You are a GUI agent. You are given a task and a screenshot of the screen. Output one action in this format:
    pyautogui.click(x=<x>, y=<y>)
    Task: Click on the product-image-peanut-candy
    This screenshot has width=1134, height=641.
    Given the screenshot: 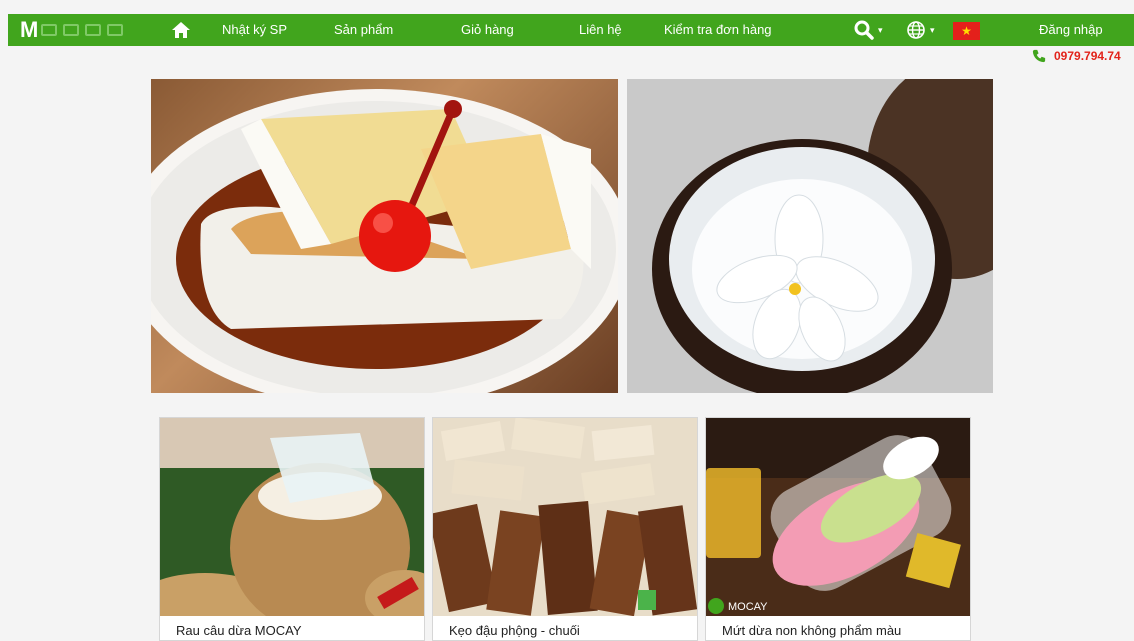 What is the action you would take?
    pyautogui.click(x=565, y=517)
    